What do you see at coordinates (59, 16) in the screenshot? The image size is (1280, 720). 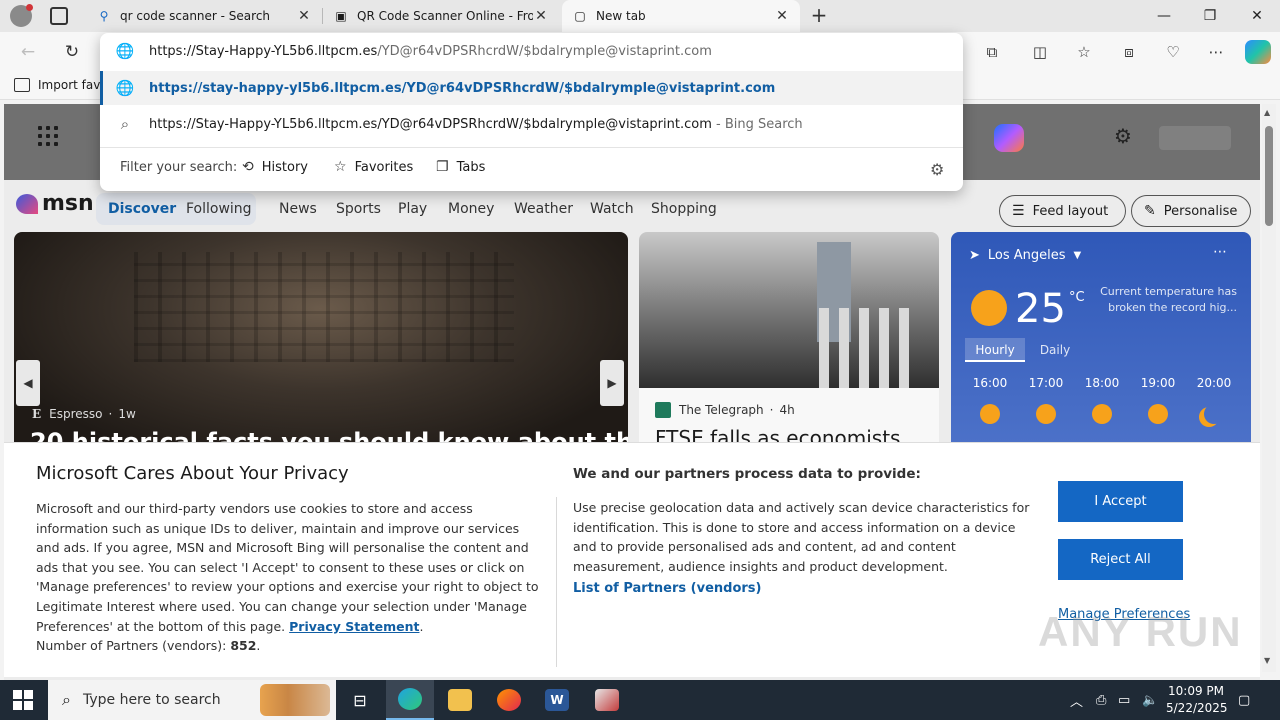 I see `tab-actions-icon` at bounding box center [59, 16].